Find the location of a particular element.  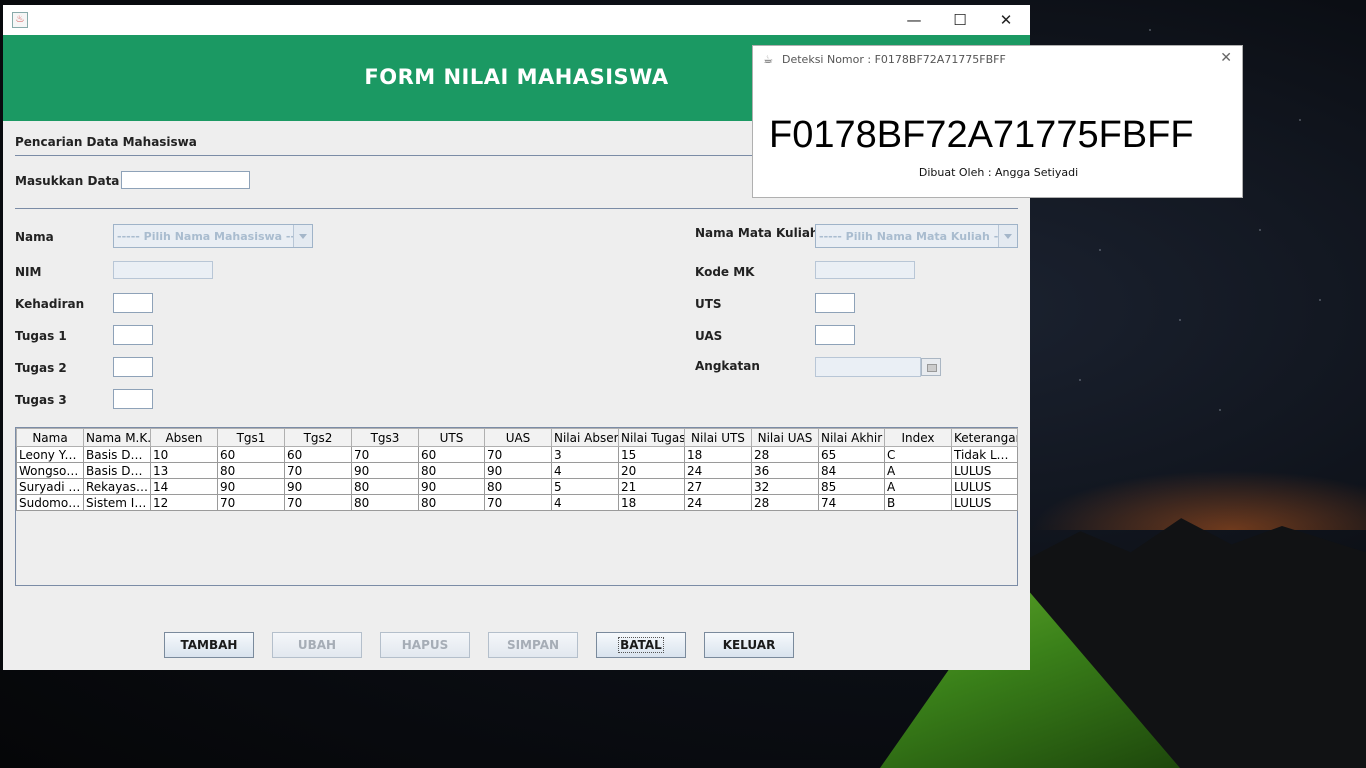

table-cell: 13 is located at coordinates (184, 470).